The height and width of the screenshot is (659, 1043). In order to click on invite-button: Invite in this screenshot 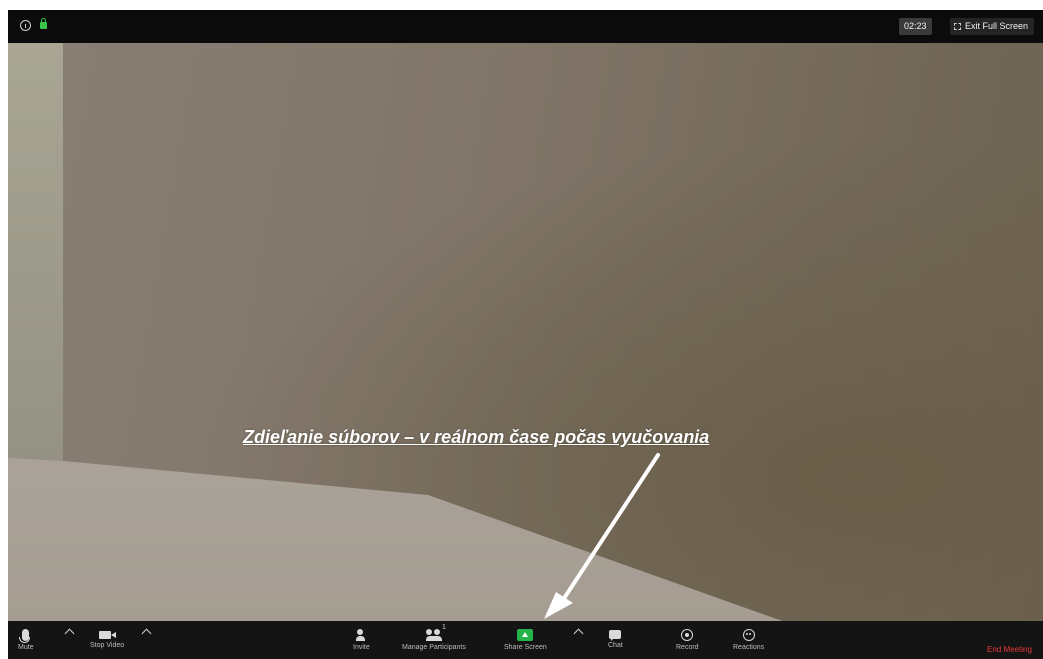, I will do `click(361, 637)`.